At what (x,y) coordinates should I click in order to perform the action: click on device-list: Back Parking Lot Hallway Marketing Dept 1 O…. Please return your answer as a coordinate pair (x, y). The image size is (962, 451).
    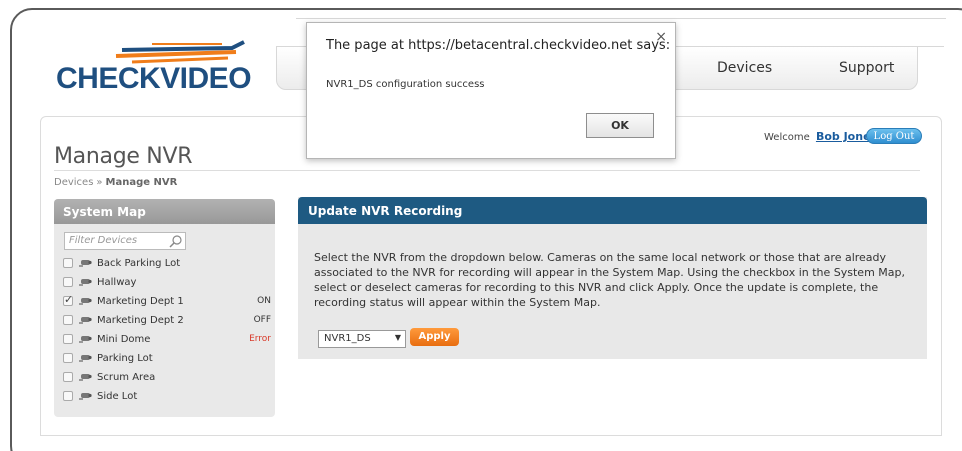
    Looking at the image, I should click on (168, 332).